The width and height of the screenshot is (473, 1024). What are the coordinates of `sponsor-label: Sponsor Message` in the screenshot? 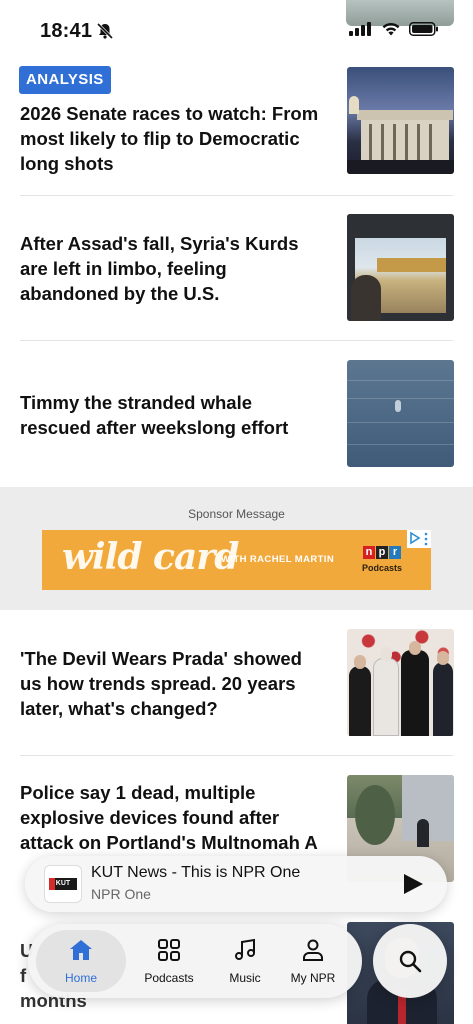 It's located at (236, 514).